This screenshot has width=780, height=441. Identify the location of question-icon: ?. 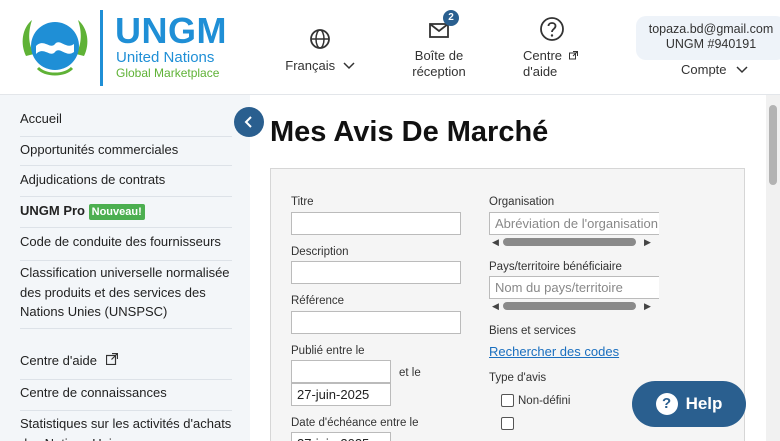
(666, 404).